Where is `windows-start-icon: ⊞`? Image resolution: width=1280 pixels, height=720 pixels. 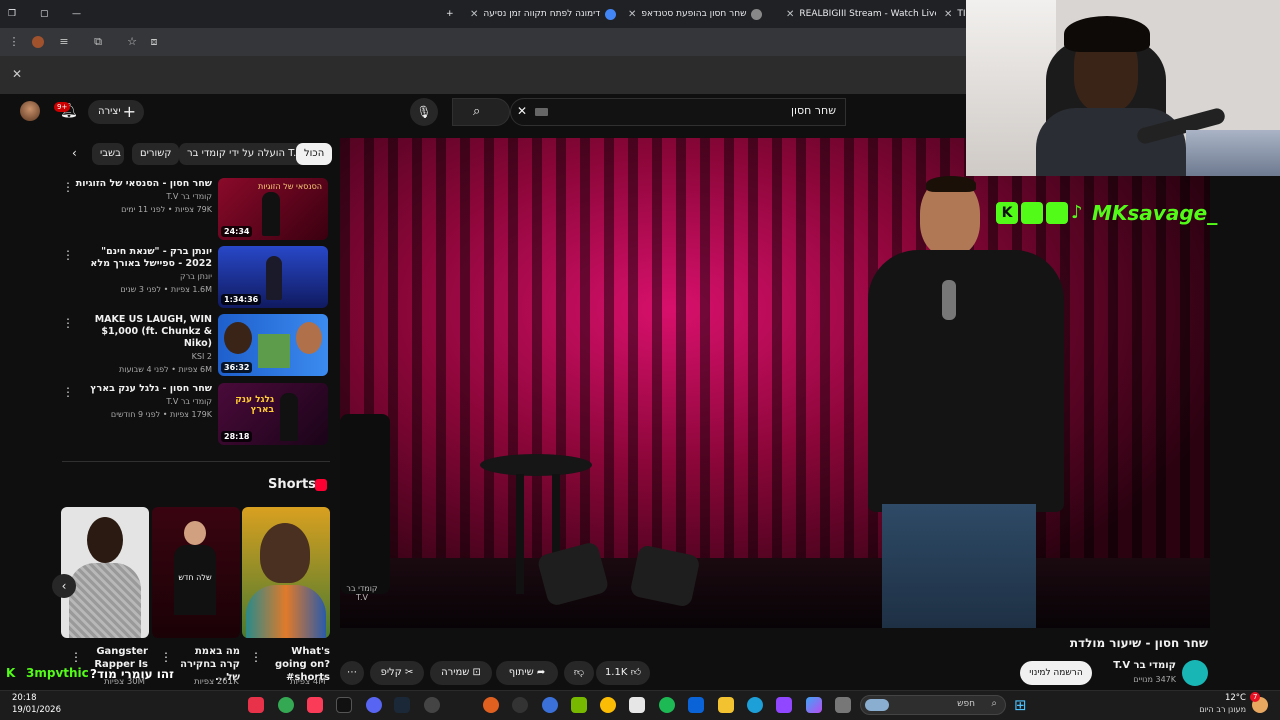 windows-start-icon: ⊞ is located at coordinates (1020, 705).